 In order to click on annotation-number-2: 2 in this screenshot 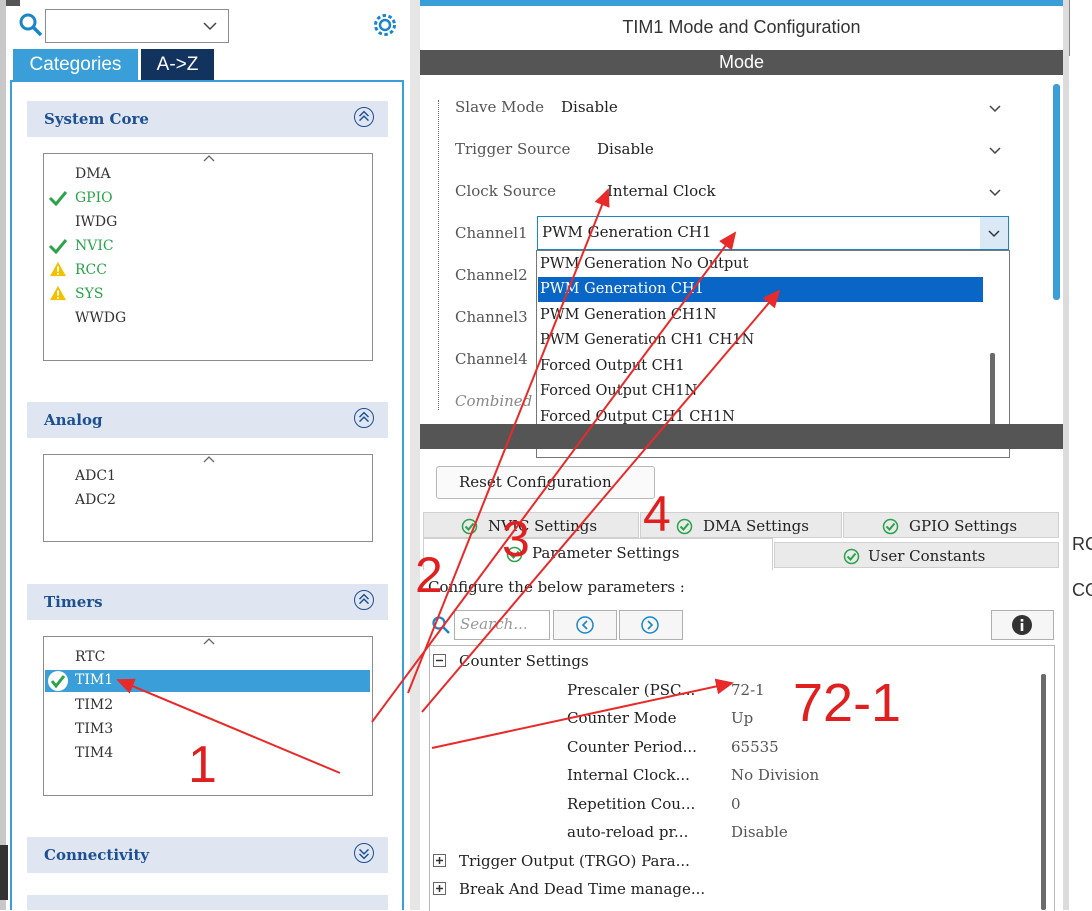, I will do `click(429, 575)`.